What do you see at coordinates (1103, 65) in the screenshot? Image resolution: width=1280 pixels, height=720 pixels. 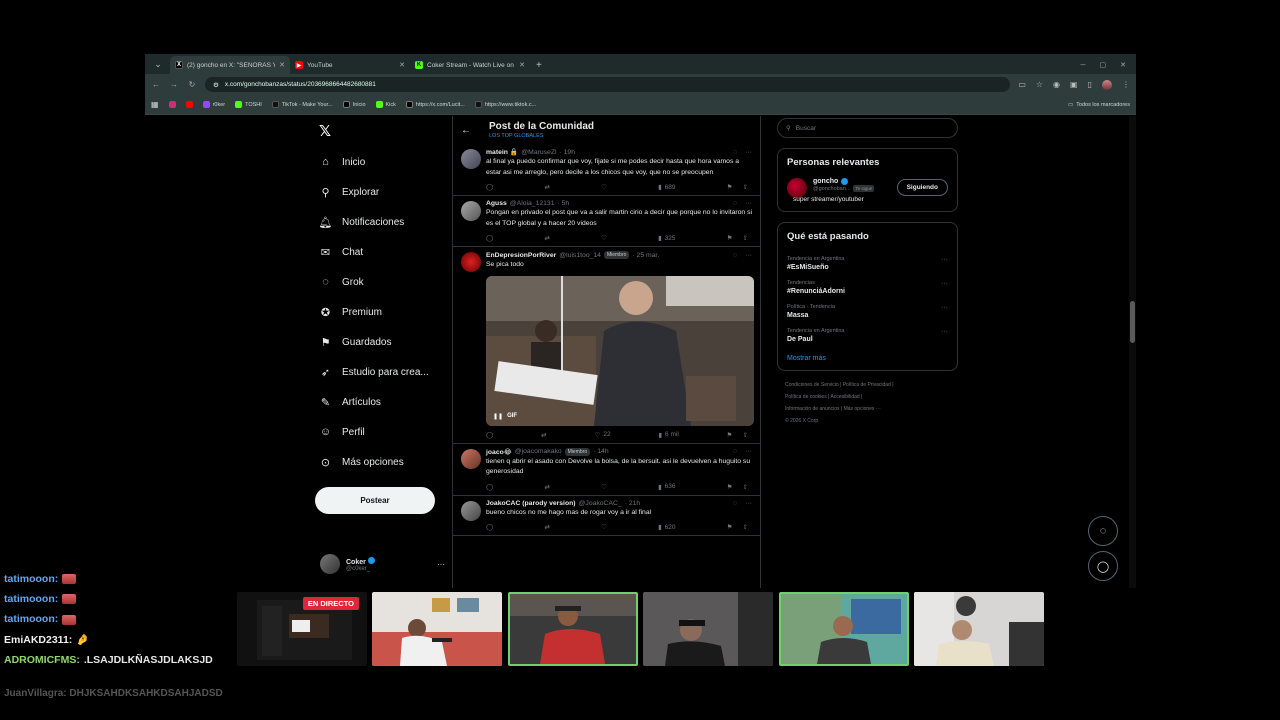 I see `maximize-icon: ▢` at bounding box center [1103, 65].